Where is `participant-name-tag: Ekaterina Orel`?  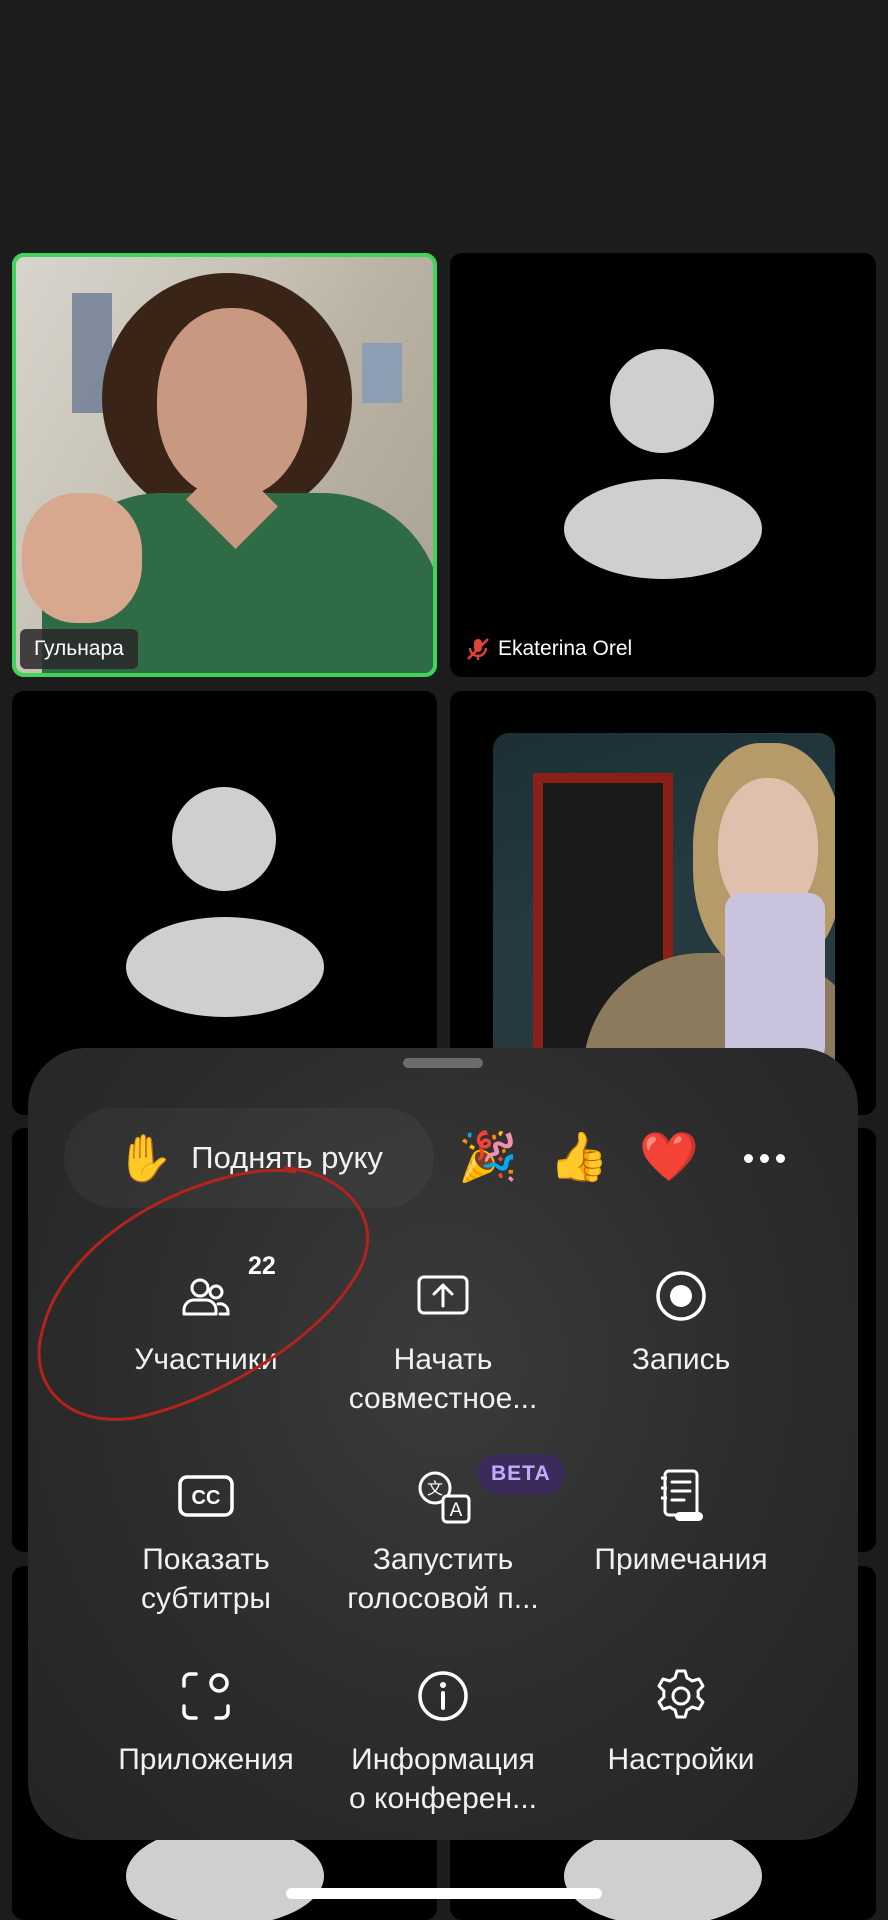
participant-name-tag: Ekaterina Orel is located at coordinates (548, 649).